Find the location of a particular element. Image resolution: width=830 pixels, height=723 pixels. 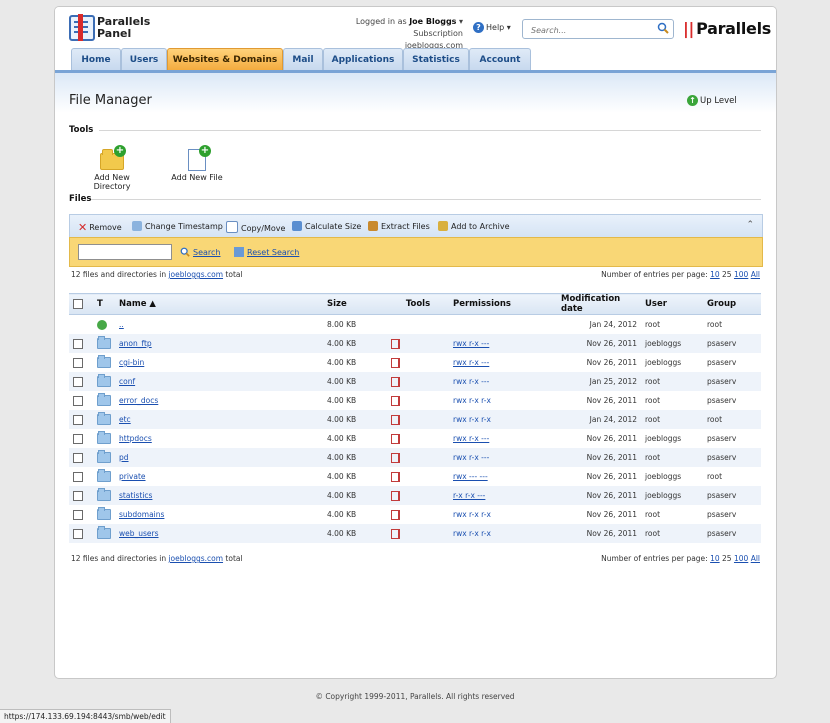

column-name: Name ▲ is located at coordinates (219, 304).